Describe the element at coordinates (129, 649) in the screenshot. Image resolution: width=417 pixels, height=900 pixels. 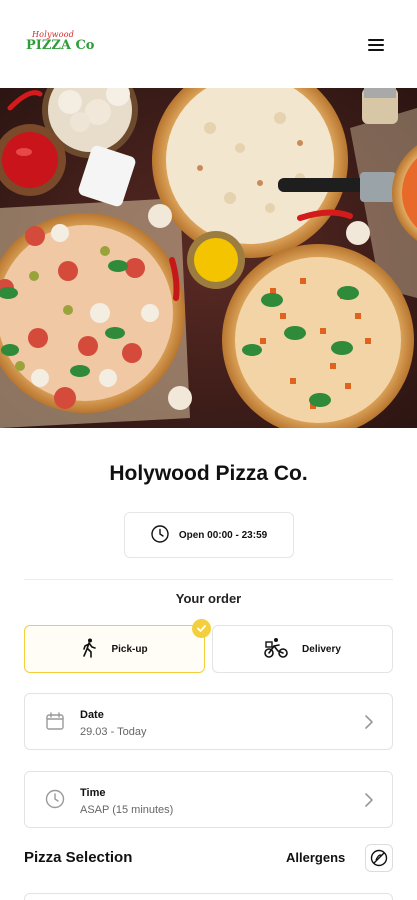
I see `pickup-label: Pick-up` at that location.